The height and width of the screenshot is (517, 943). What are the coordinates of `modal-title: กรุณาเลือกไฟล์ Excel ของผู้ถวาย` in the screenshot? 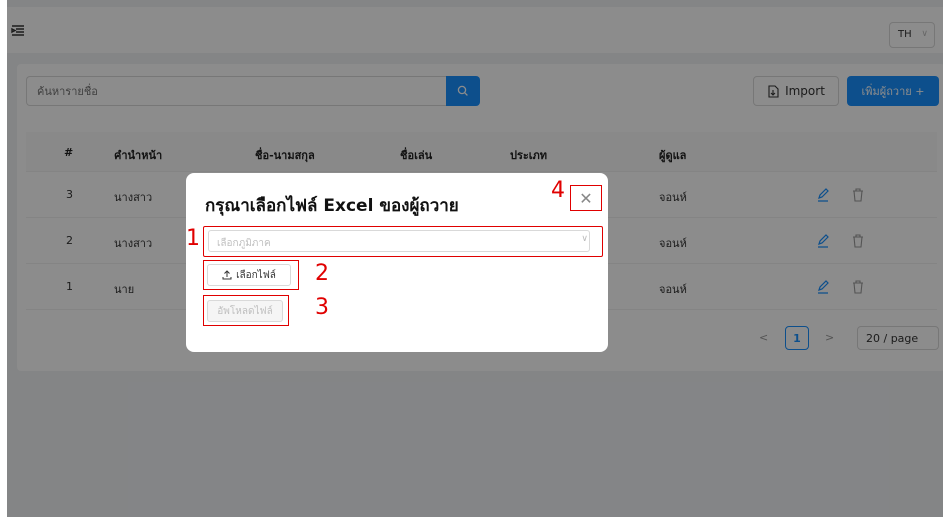 It's located at (332, 206).